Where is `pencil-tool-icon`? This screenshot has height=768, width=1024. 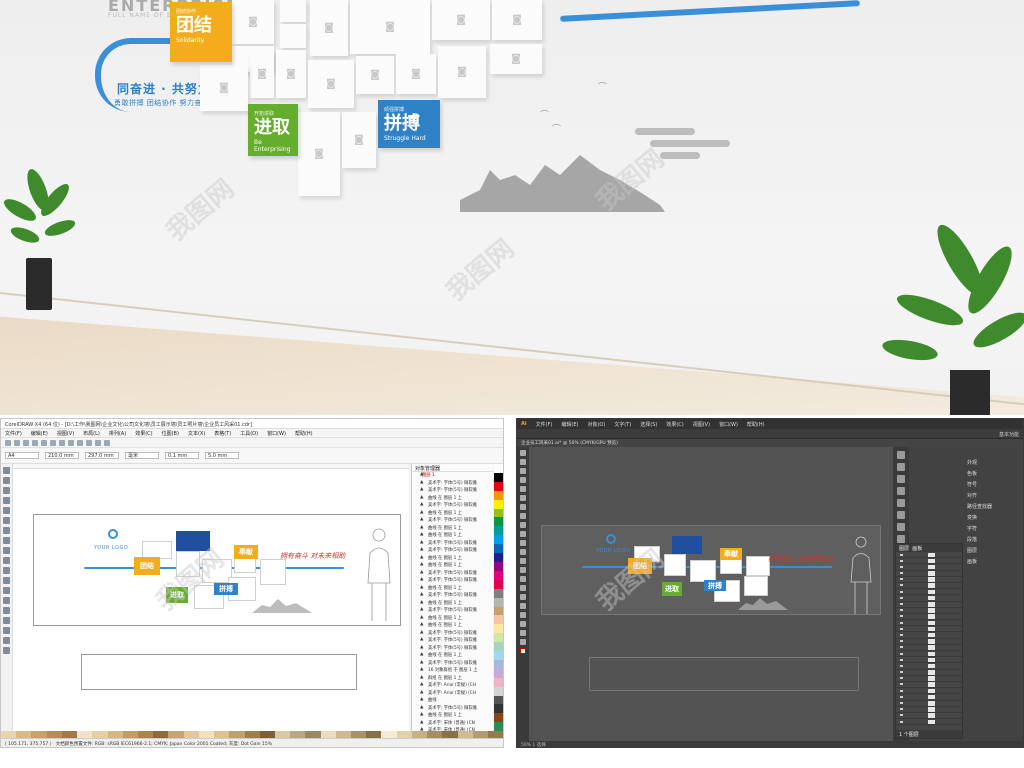
pencil-tool-icon is located at coordinates (523, 534).